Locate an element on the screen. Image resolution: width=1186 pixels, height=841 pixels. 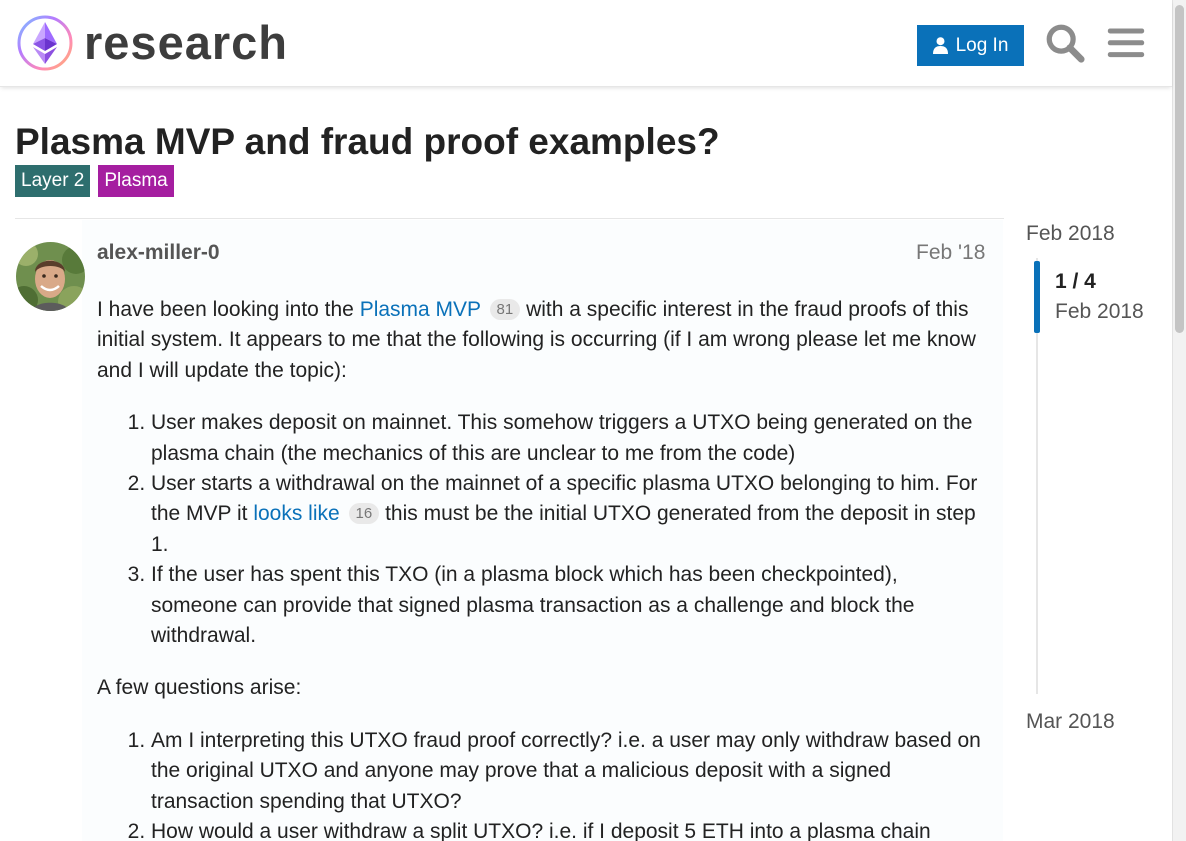
post-paragraph-questions: A few questions arise: is located at coordinates (199, 688).